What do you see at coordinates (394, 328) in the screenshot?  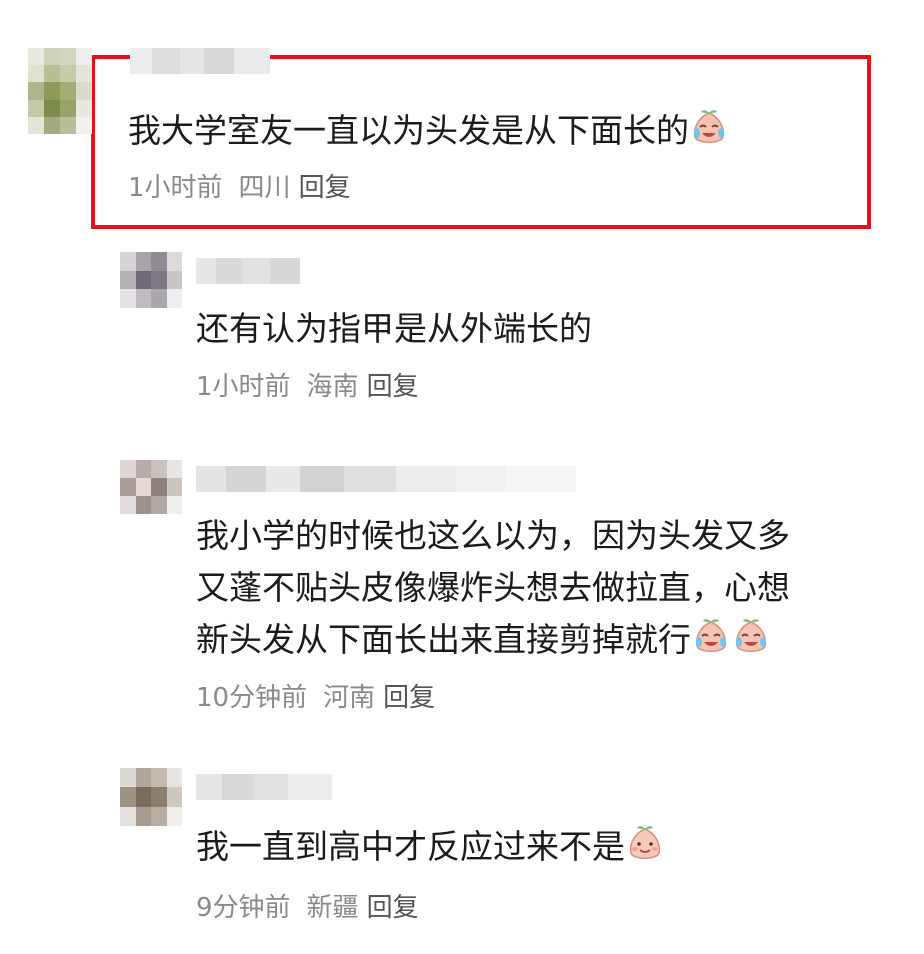 I see `comment-text: 还有认为指甲是从外端长的` at bounding box center [394, 328].